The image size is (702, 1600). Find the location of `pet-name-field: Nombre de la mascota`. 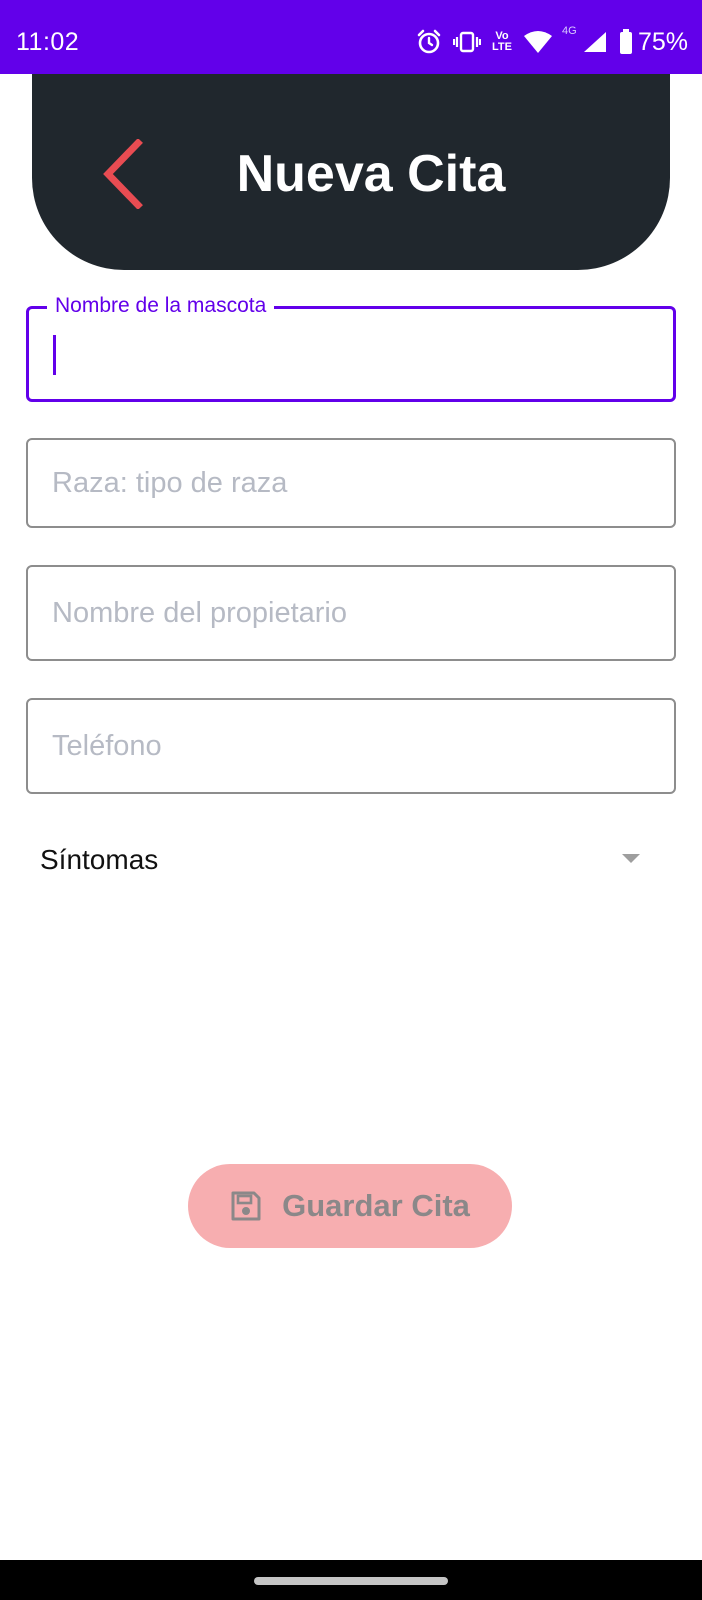

pet-name-field: Nombre de la mascota is located at coordinates (351, 348).